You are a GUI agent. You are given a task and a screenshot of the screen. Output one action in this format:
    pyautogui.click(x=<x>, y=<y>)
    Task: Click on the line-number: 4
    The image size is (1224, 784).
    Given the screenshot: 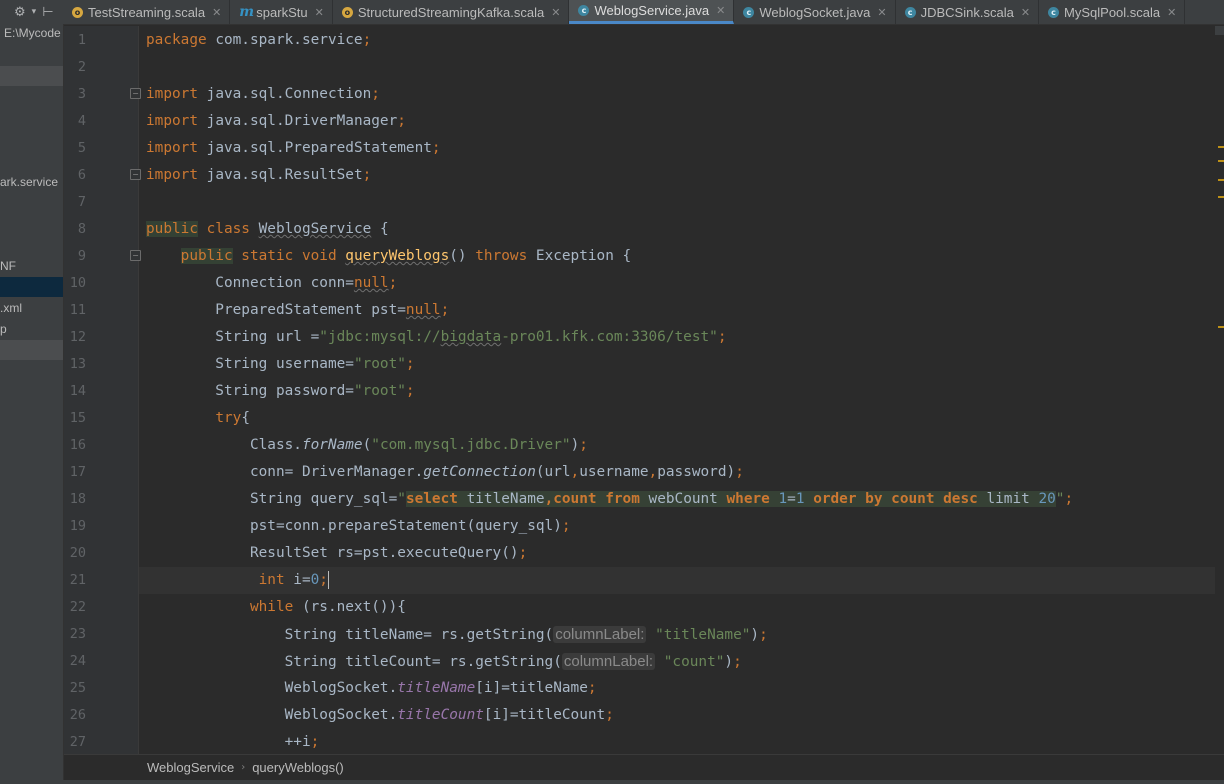 What is the action you would take?
    pyautogui.click(x=75, y=121)
    